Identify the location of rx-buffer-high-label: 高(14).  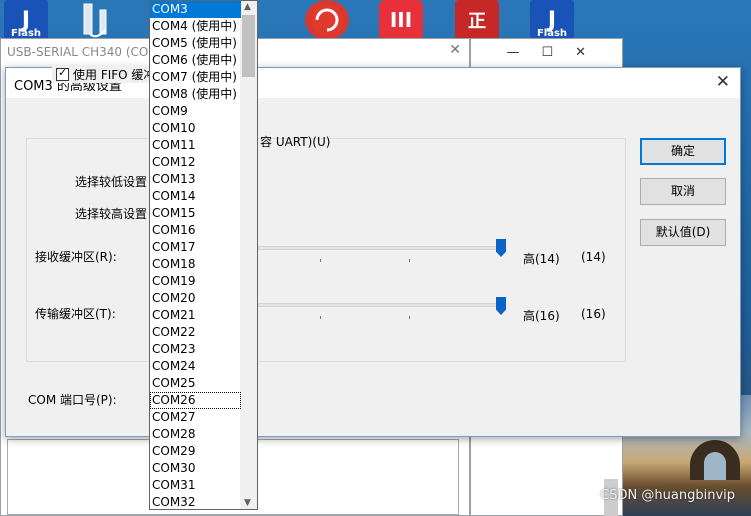
(541, 259).